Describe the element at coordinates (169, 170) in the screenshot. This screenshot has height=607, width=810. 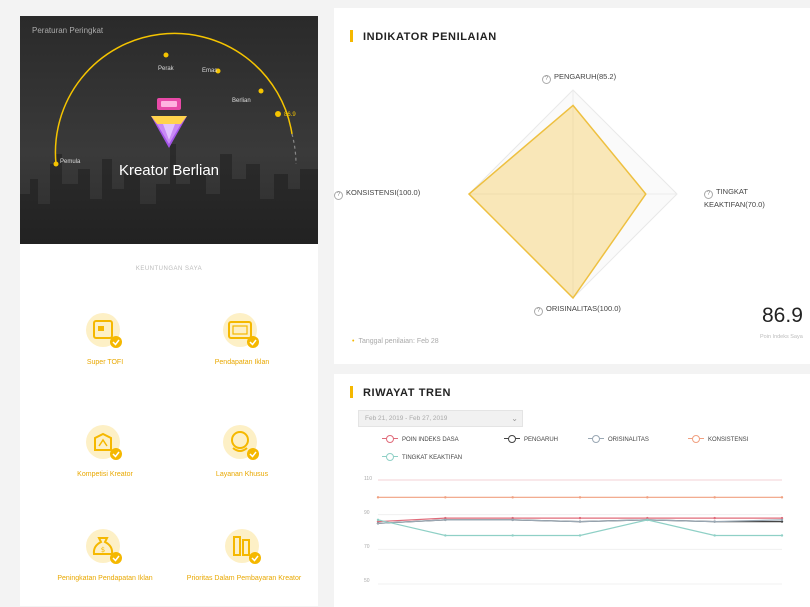
I see `level-name: Kreator Berlian` at that location.